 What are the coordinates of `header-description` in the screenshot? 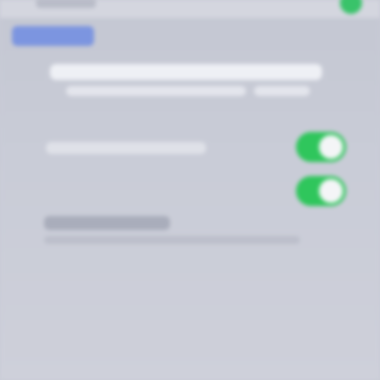 It's located at (186, 85).